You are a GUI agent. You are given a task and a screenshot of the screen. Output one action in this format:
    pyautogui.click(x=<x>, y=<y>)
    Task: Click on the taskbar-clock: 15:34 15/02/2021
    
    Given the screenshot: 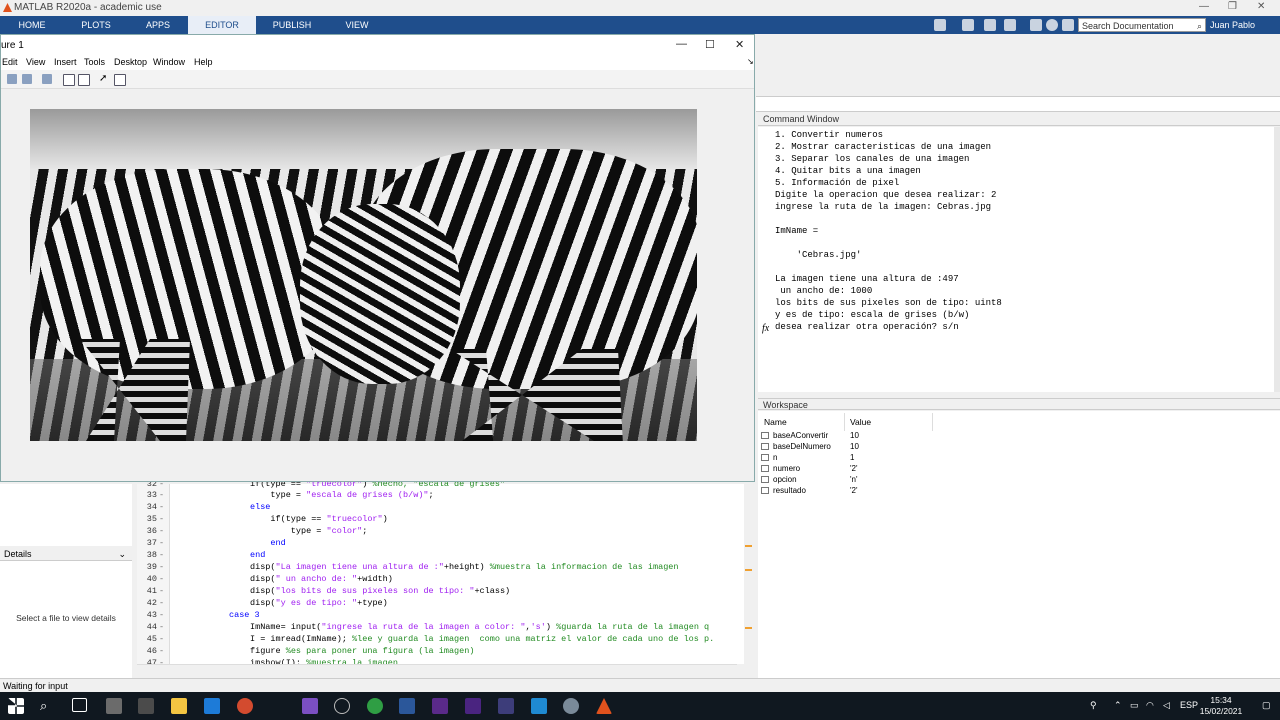 What is the action you would take?
    pyautogui.click(x=1221, y=706)
    